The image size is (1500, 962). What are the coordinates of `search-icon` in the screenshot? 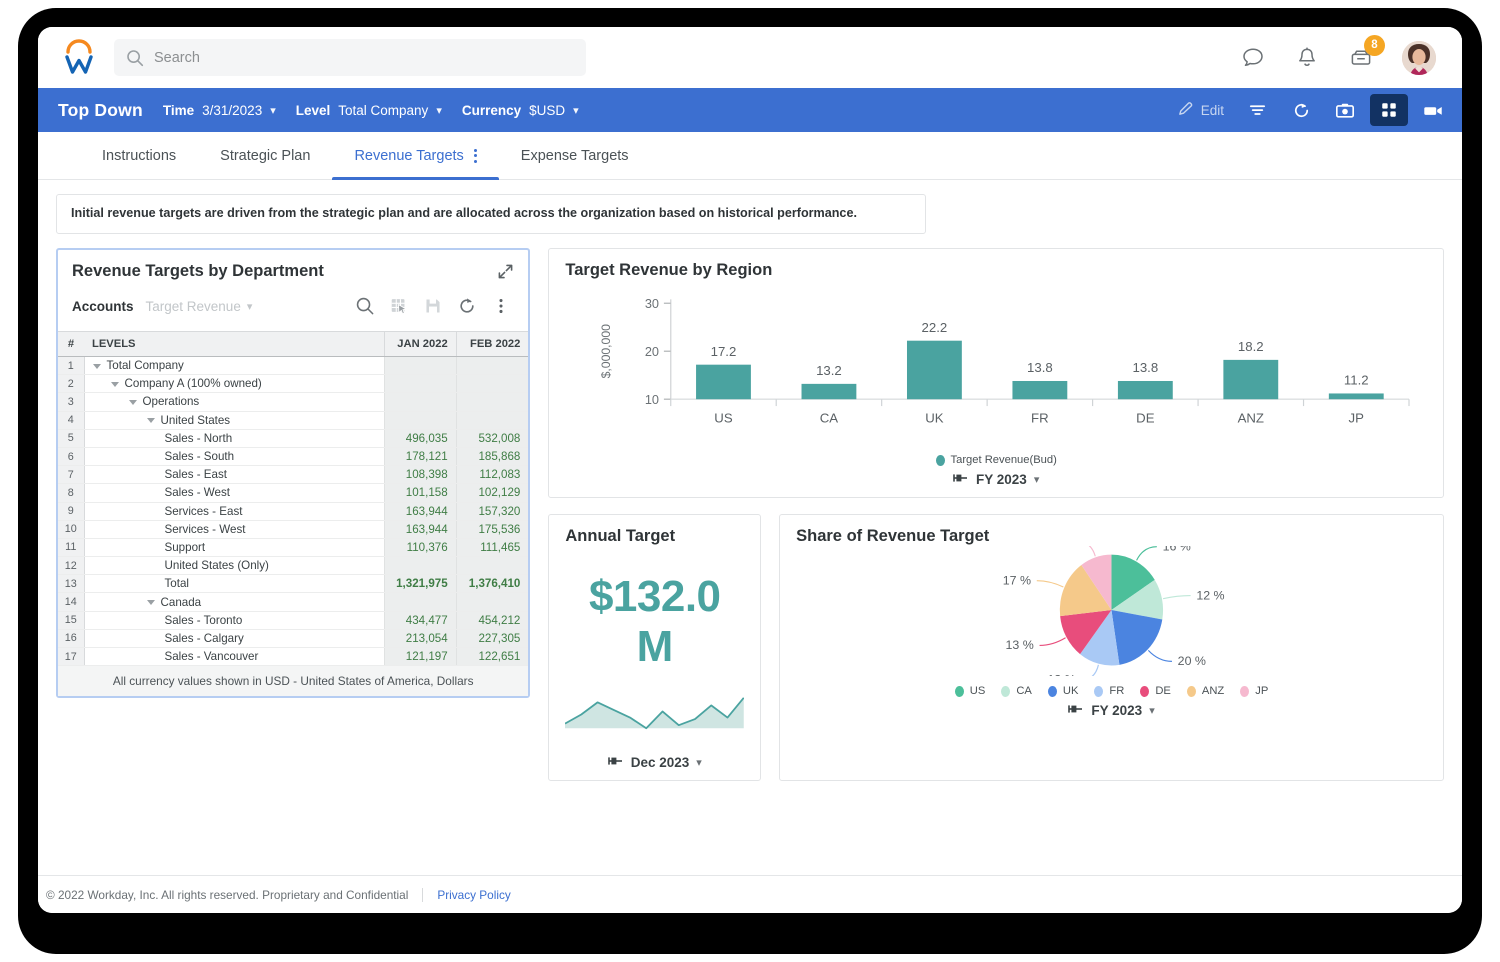 It's located at (365, 306).